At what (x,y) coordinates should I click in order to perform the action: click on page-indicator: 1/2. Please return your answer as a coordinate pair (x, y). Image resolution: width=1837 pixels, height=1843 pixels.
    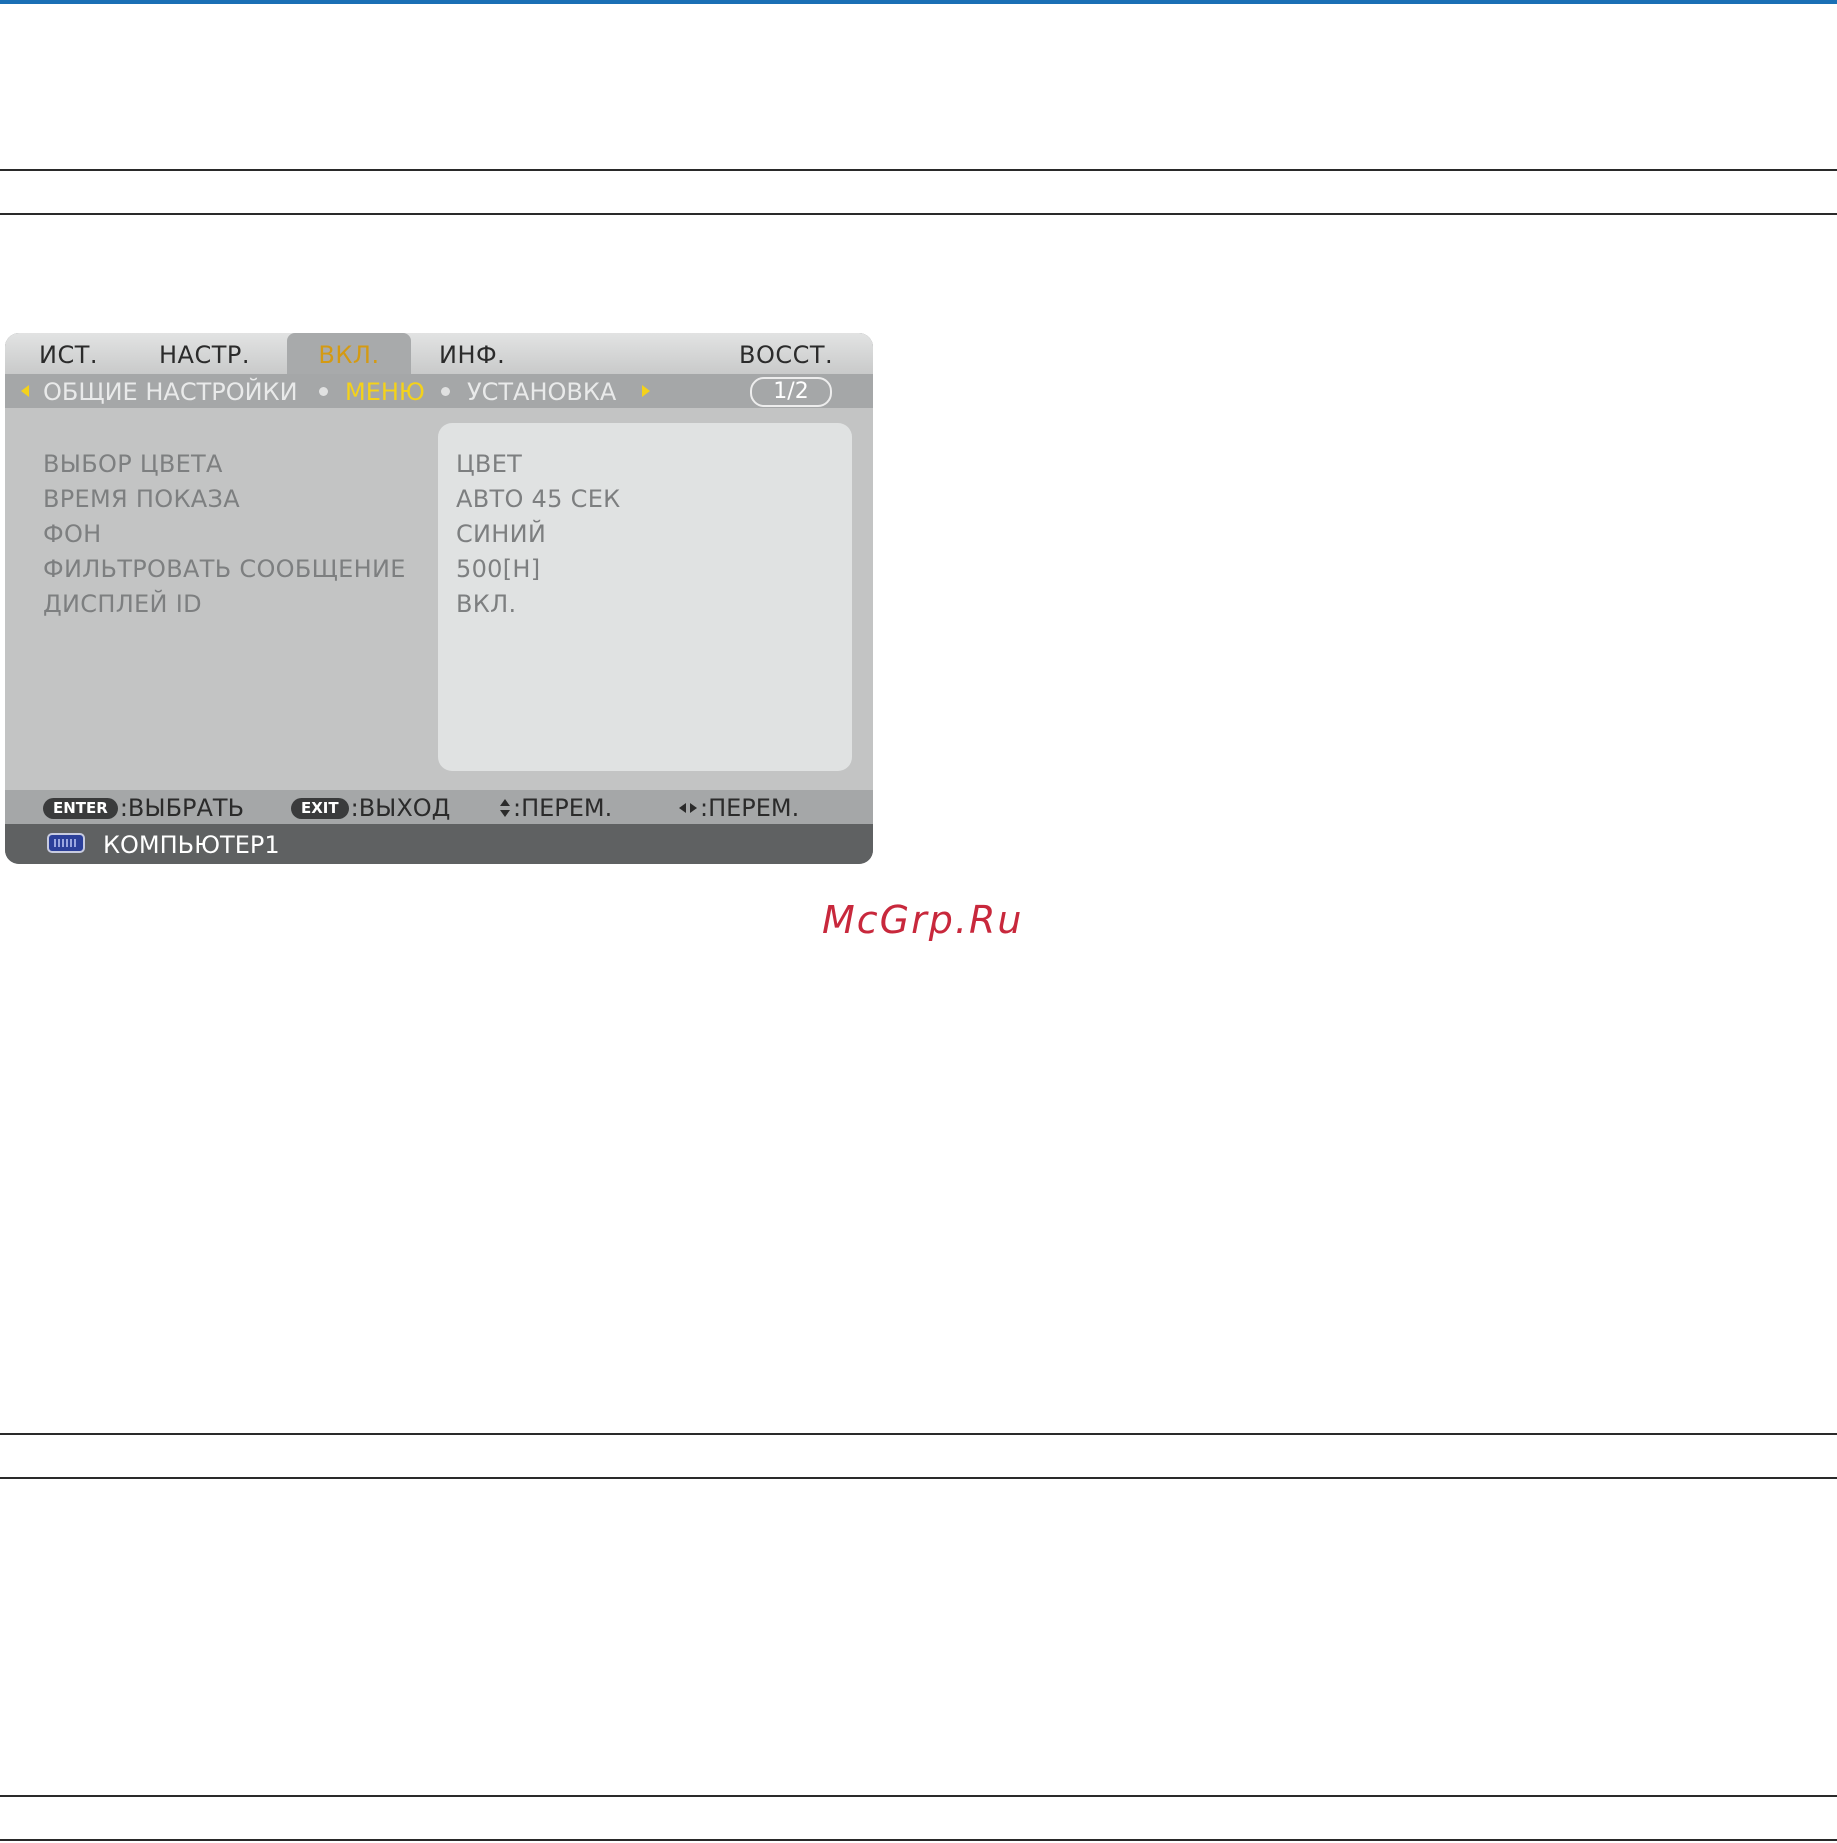
    Looking at the image, I should click on (791, 392).